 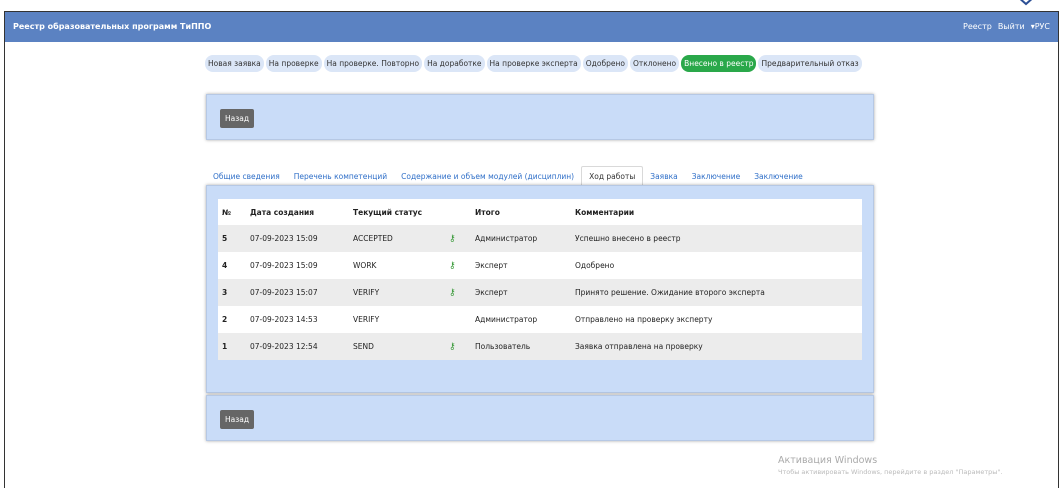 I want to click on row-key-cell, so click(x=458, y=319).